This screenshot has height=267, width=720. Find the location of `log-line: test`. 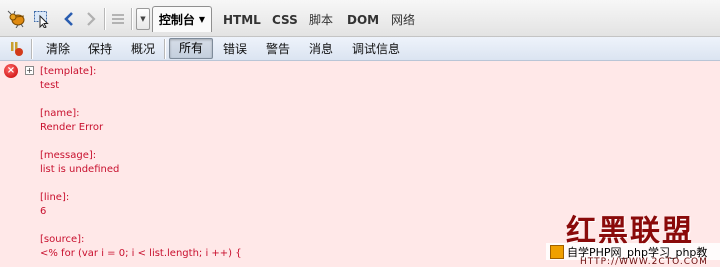

log-line: test is located at coordinates (50, 85).